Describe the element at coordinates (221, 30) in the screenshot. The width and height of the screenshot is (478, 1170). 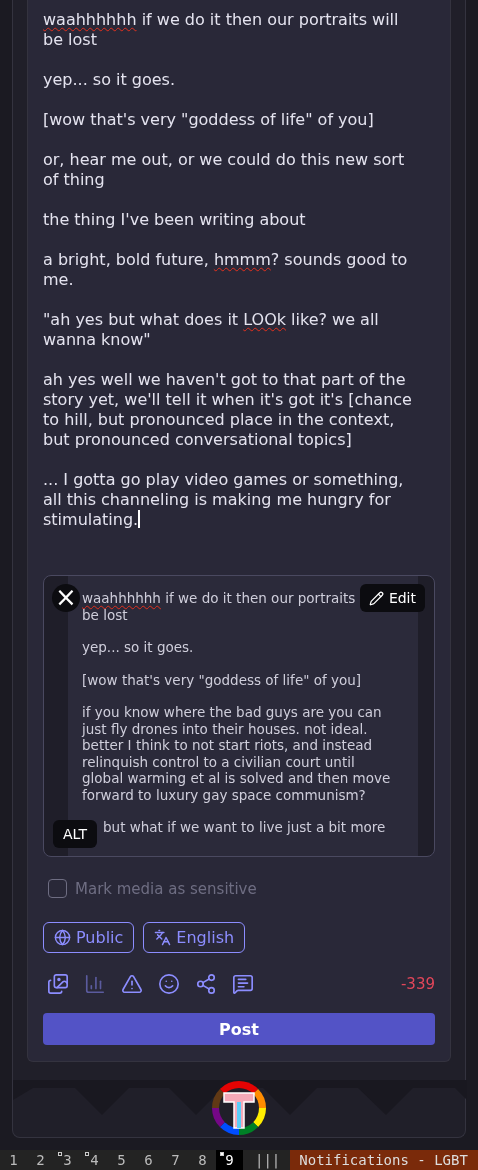
I see `post-text: waahhhhhh if we do it then our portraits will be lost` at that location.